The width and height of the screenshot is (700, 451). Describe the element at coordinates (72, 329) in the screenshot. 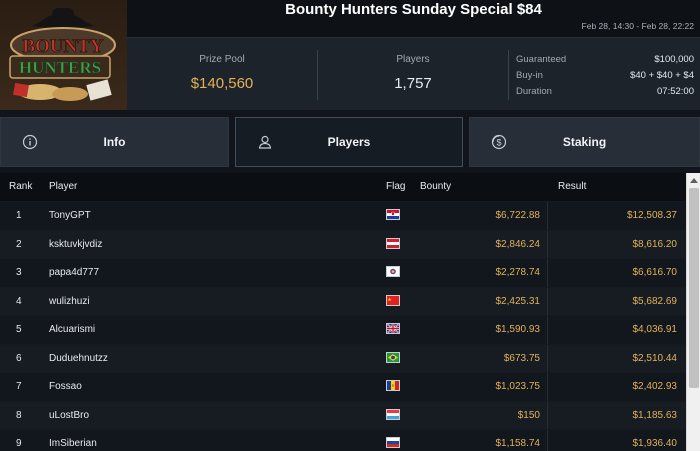

I see `player-name-cell: Alcuarismi` at that location.